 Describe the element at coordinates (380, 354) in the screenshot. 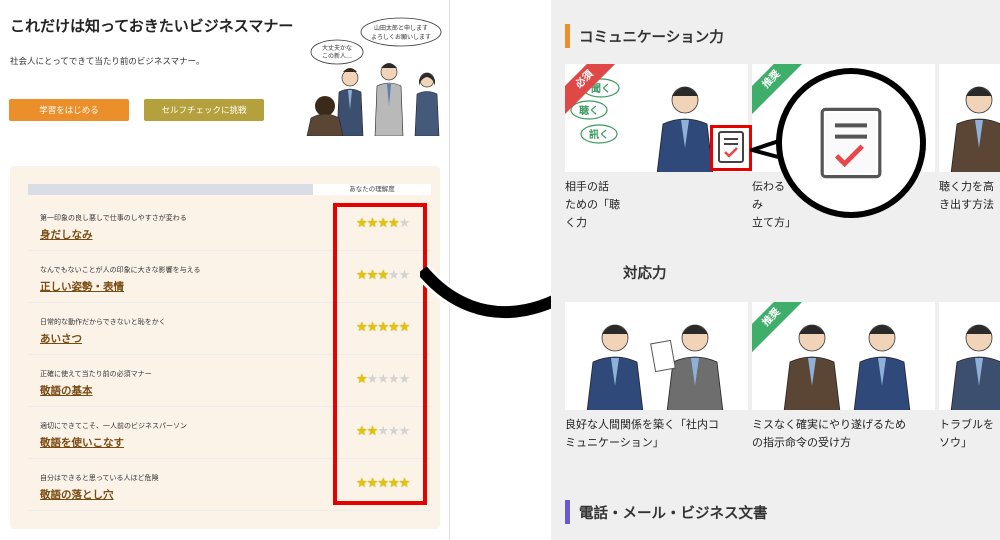

I see `stars-highlight-box` at that location.